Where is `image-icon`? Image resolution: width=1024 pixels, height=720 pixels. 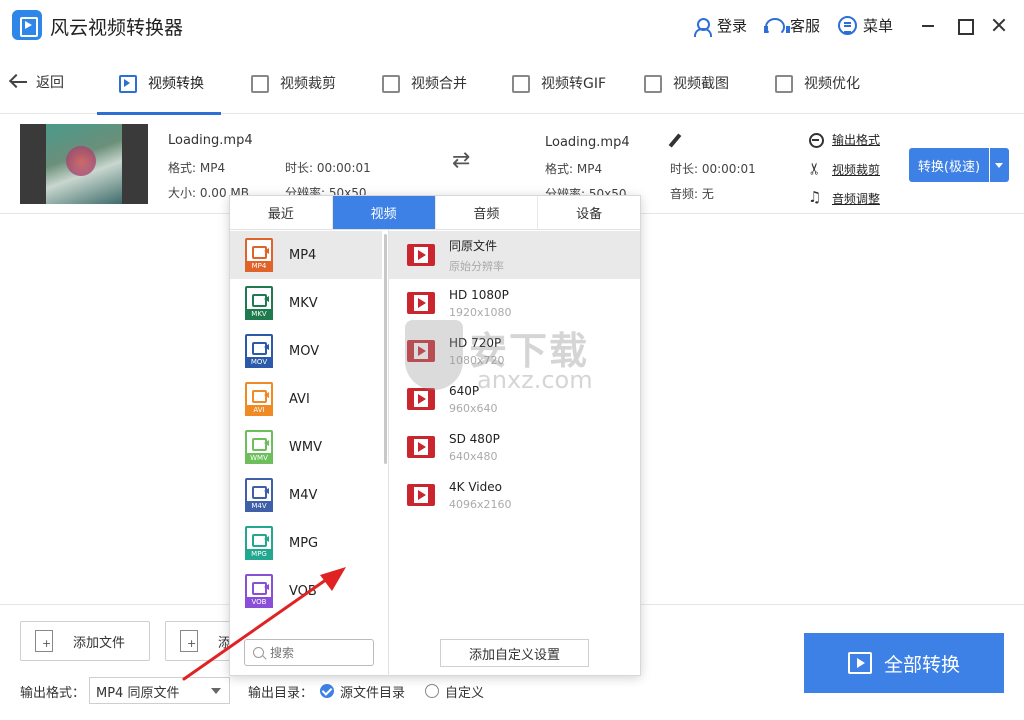 image-icon is located at coordinates (652, 83).